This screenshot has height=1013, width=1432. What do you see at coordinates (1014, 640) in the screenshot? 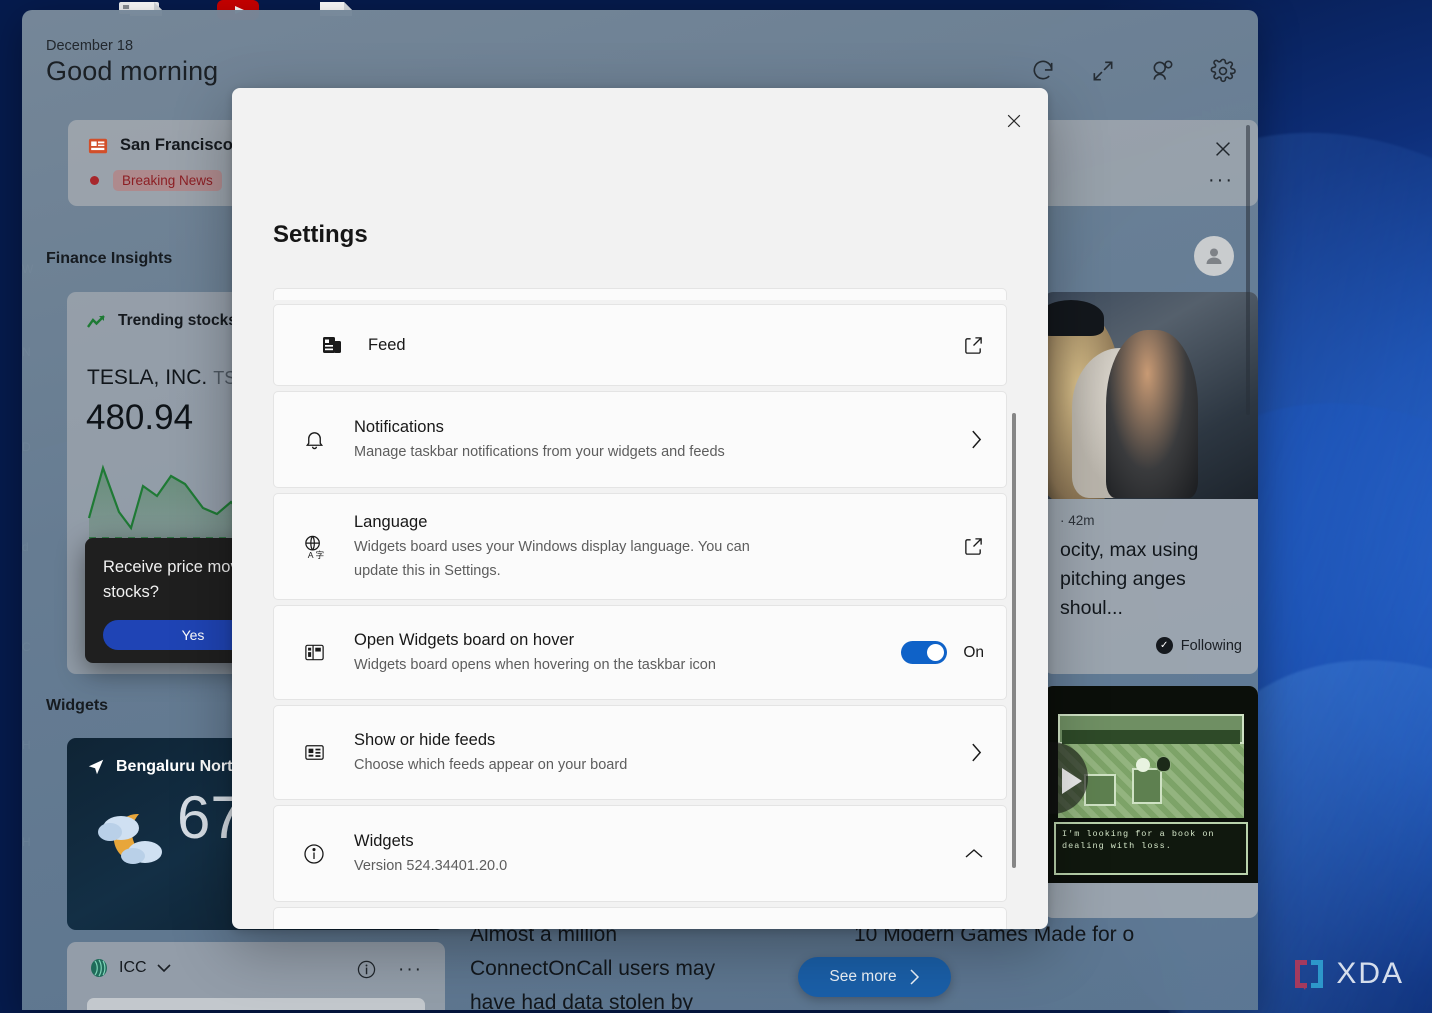
I see `dialog-scrollbar-thumb` at bounding box center [1014, 640].